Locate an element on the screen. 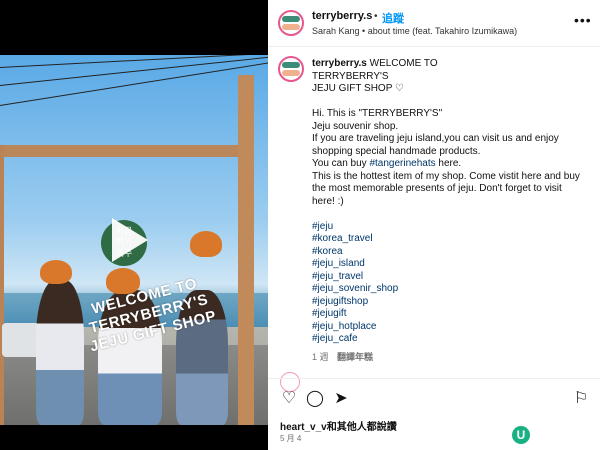  caption-souvenir: Jeju souvenir shop. is located at coordinates (355, 126).